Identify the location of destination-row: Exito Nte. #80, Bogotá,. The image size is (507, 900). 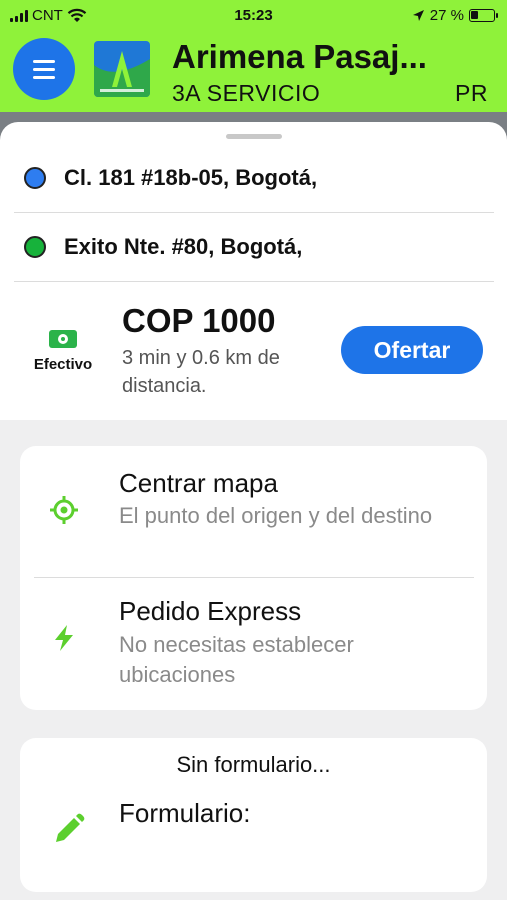
(254, 247).